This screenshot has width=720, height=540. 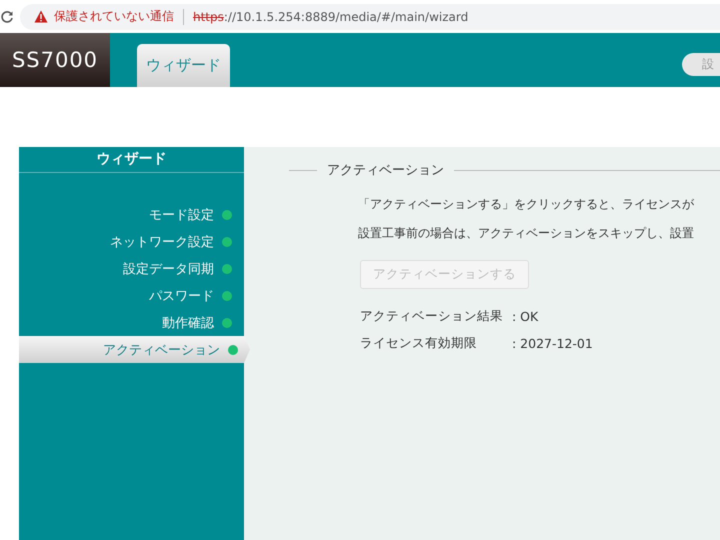 I want to click on logo: SS7000, so click(x=55, y=60).